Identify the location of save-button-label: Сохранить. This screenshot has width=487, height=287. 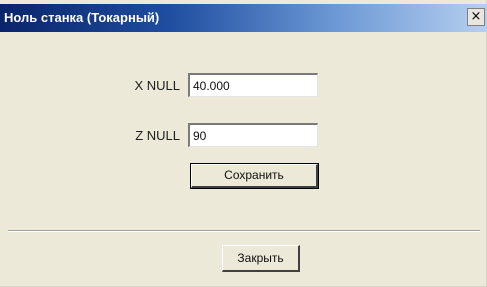
(254, 175).